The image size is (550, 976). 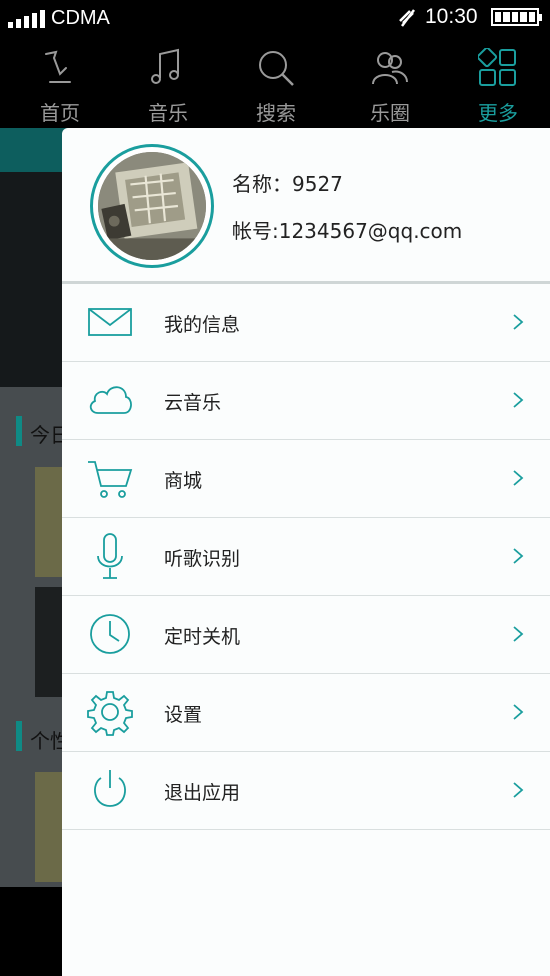 What do you see at coordinates (306, 323) in the screenshot?
I see `menu-item-my-info: 我的信息` at bounding box center [306, 323].